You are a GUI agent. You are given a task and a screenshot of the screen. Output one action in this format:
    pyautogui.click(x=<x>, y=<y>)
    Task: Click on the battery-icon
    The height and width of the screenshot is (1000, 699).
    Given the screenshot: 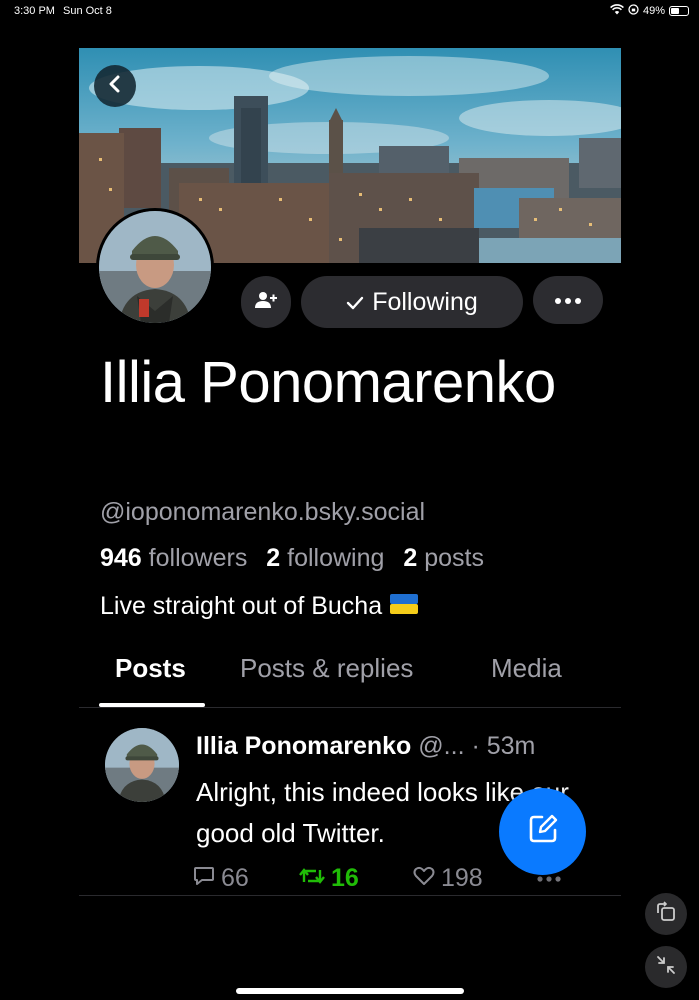 What is the action you would take?
    pyautogui.click(x=679, y=11)
    